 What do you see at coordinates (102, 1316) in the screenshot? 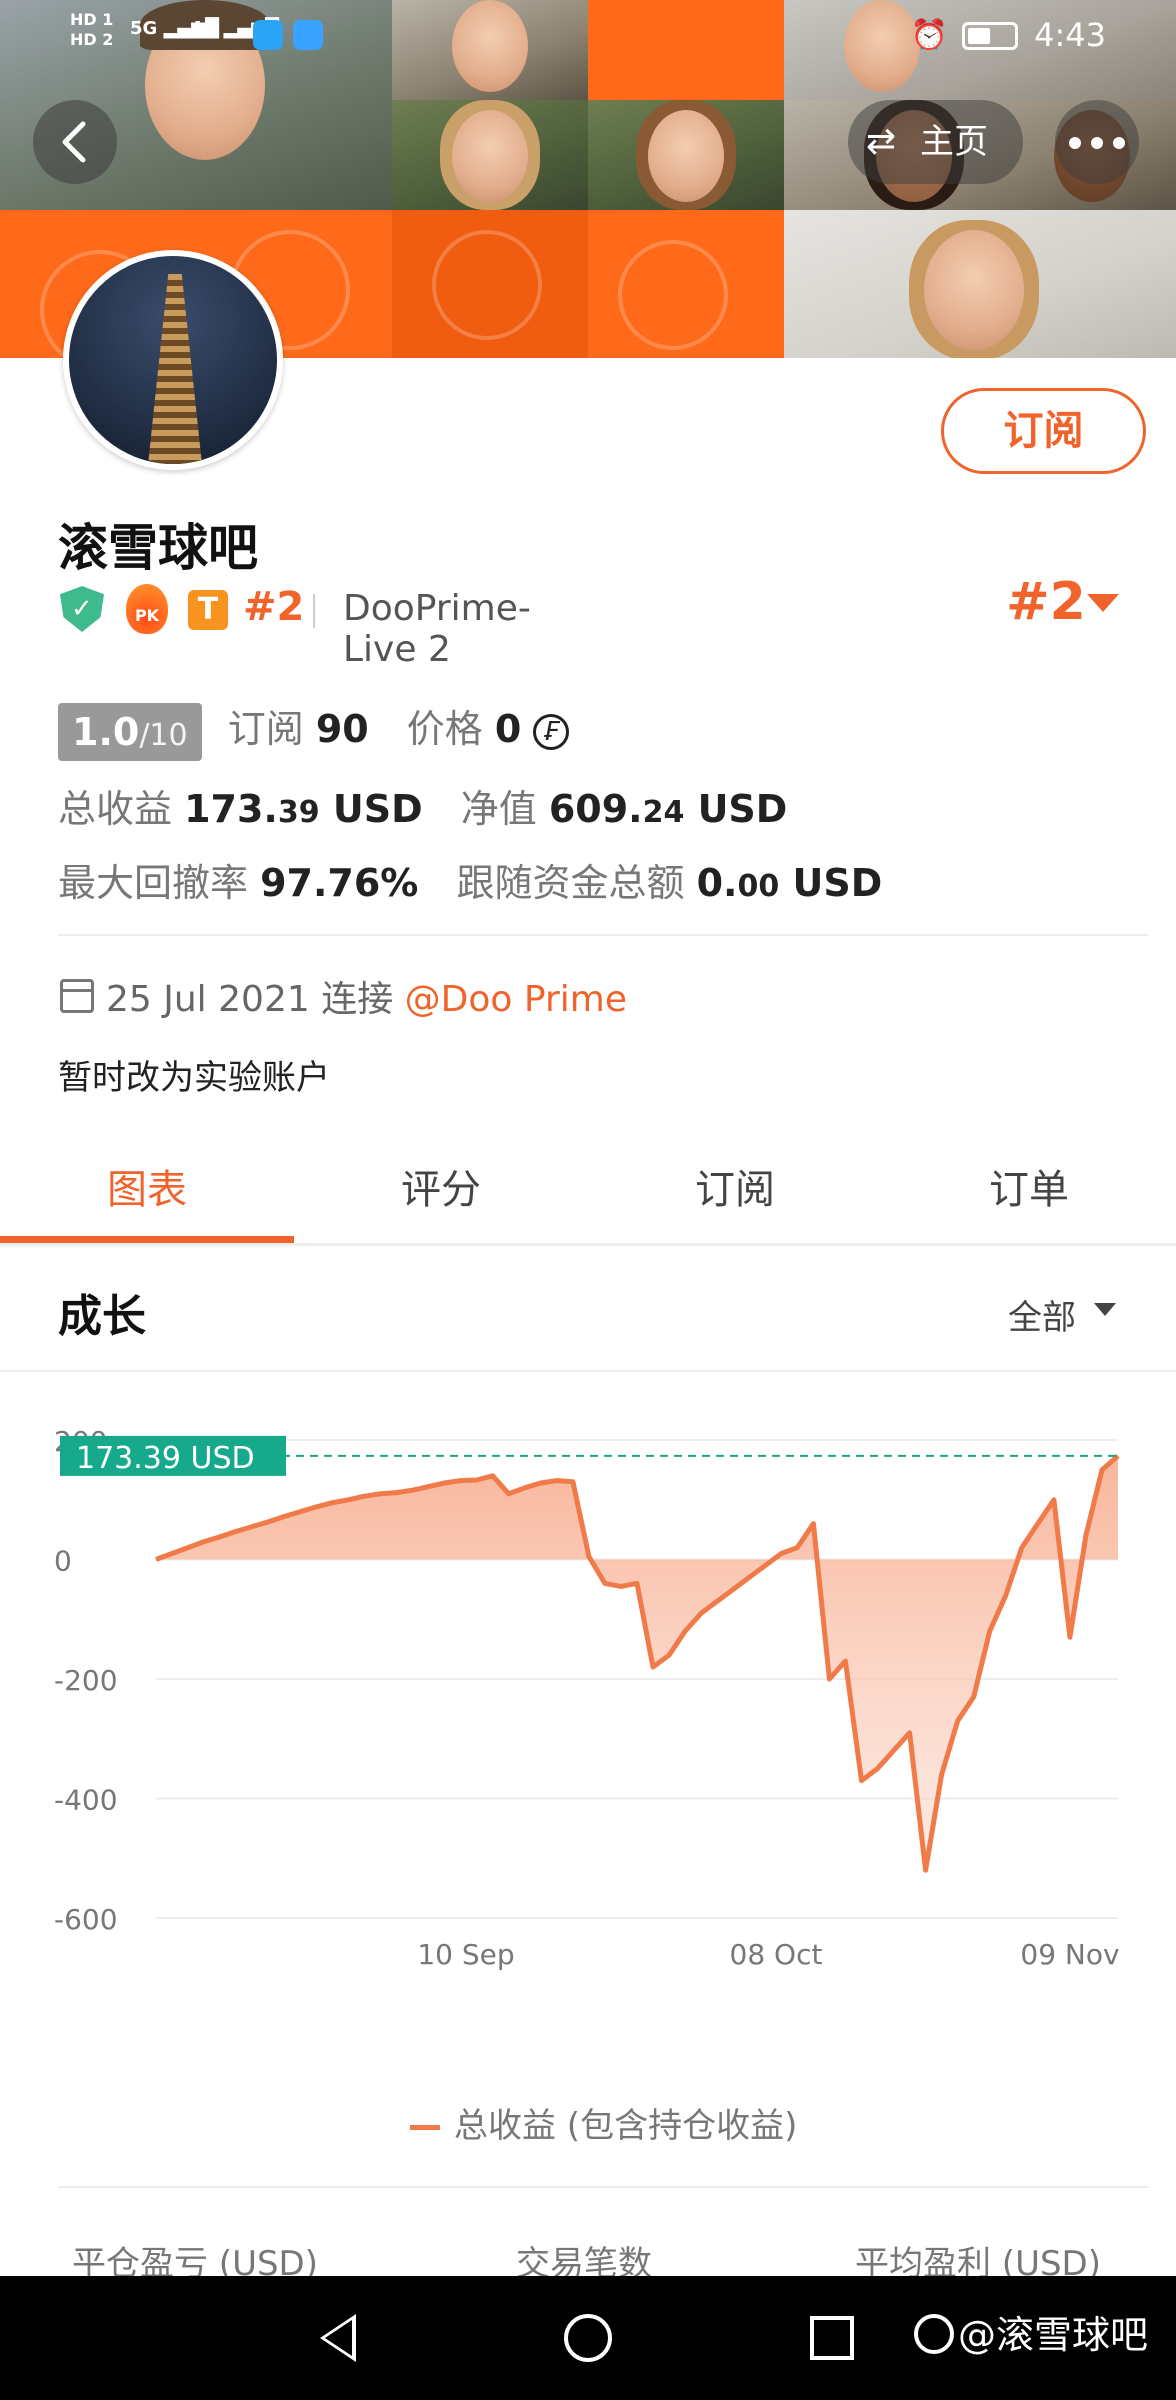
I see `section-title: 成长` at bounding box center [102, 1316].